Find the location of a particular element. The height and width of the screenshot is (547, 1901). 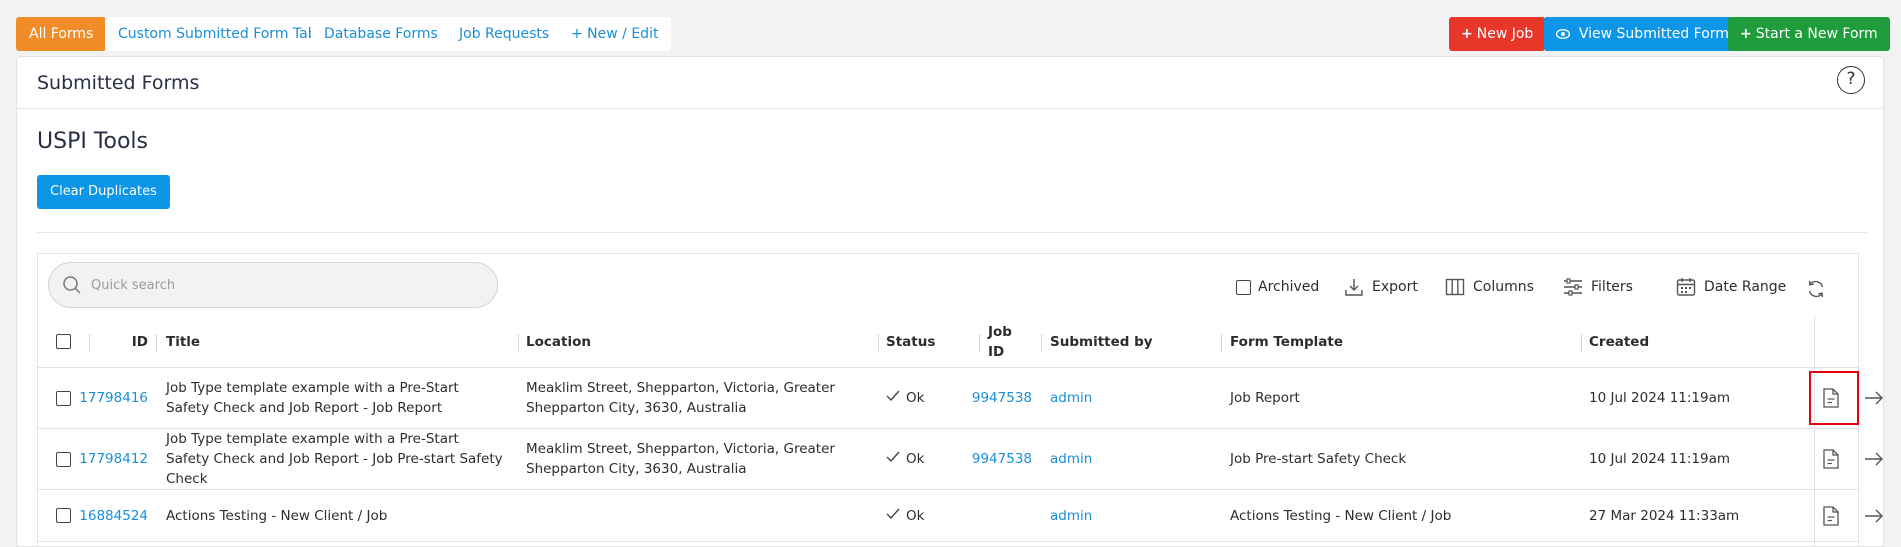

view-submitted-label: View Submitted Forms is located at coordinates (1657, 34).